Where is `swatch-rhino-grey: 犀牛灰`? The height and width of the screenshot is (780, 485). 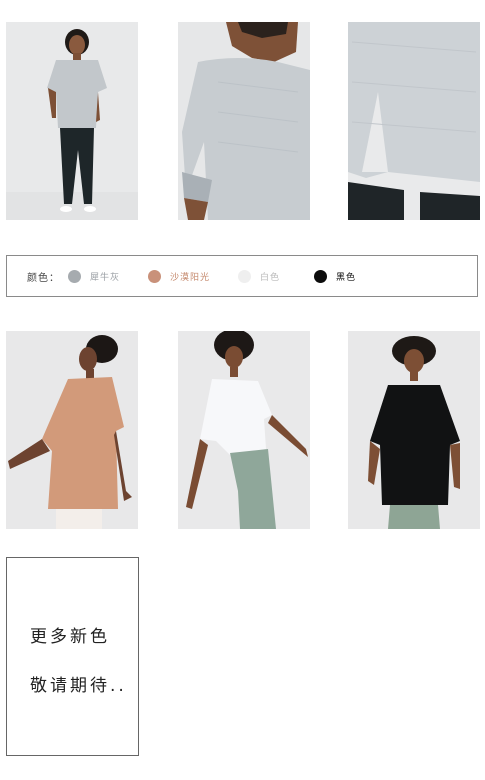
swatch-rhino-grey: 犀牛灰 is located at coordinates (94, 276).